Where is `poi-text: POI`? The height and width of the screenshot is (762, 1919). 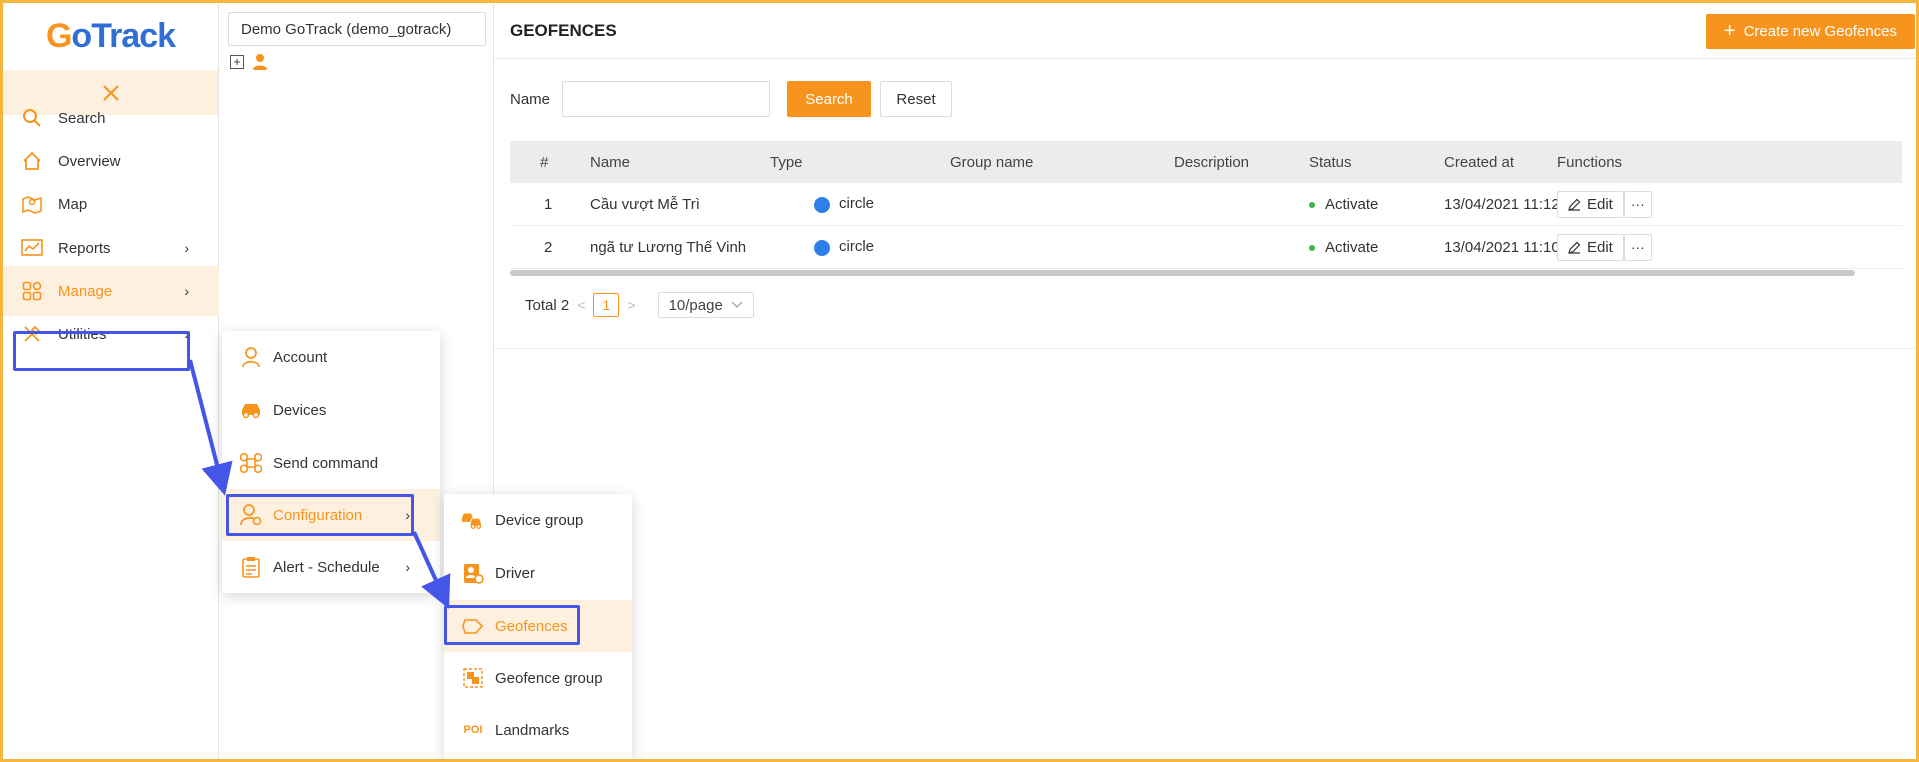
poi-text: POI is located at coordinates (473, 730).